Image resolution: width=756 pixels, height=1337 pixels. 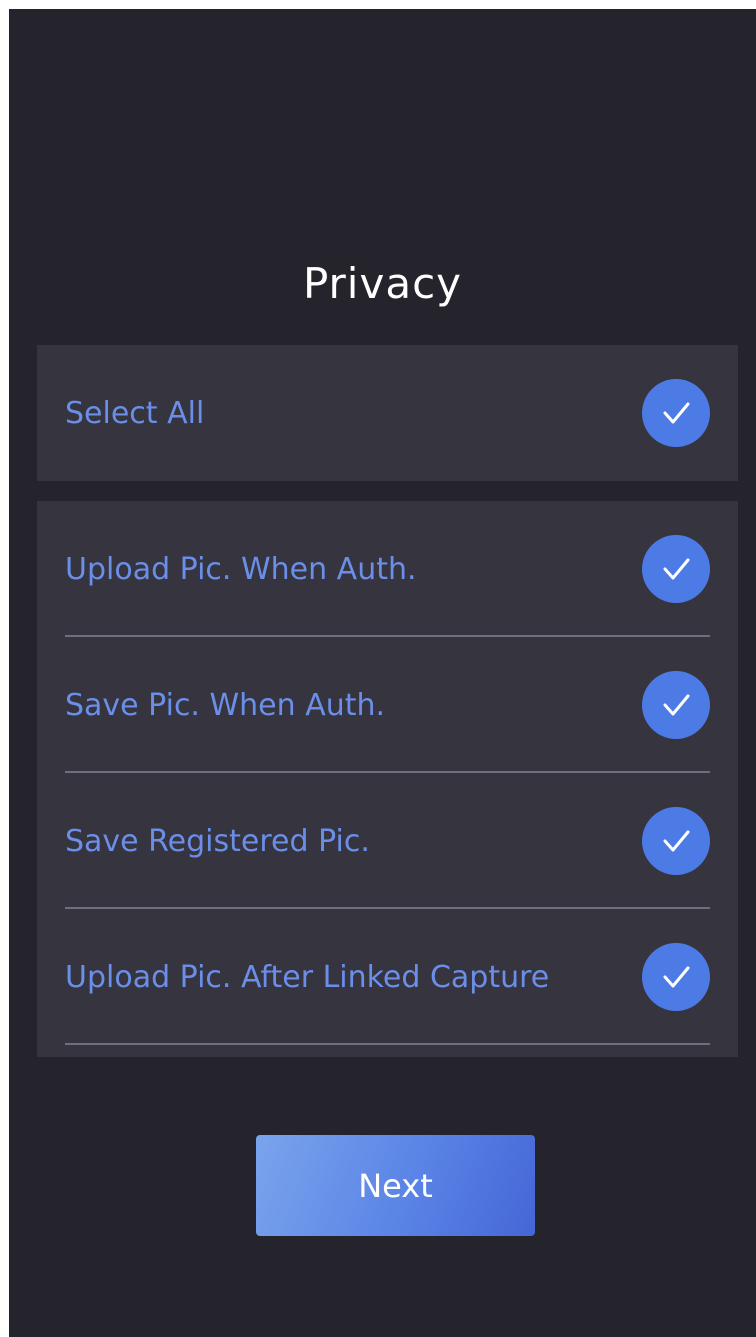 What do you see at coordinates (225, 705) in the screenshot?
I see `option-label: Save Pic. When Auth.` at bounding box center [225, 705].